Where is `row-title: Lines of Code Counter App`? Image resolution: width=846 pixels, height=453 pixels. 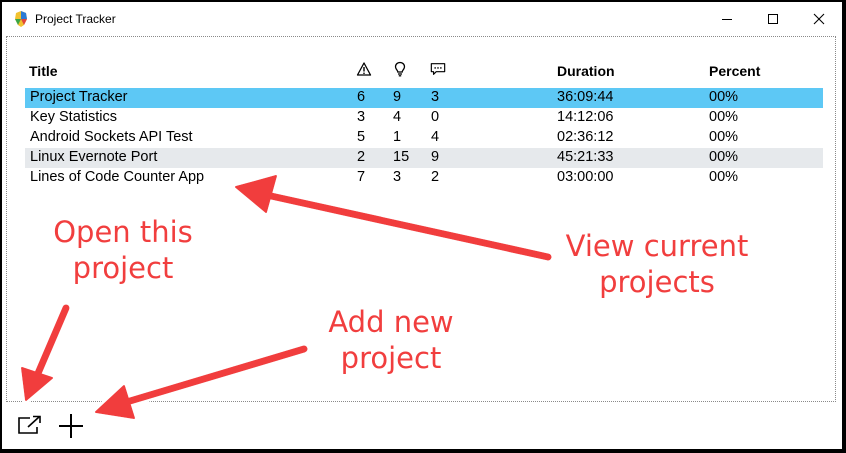 row-title: Lines of Code Counter App is located at coordinates (117, 177).